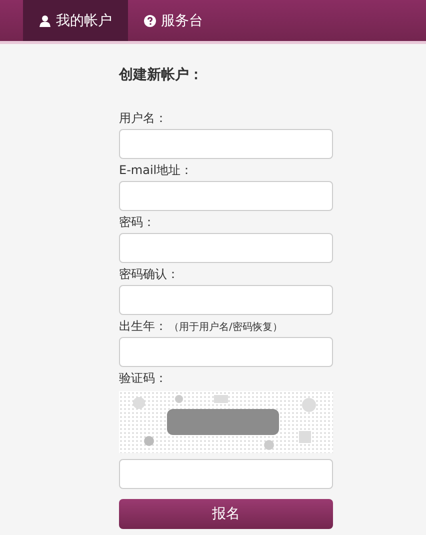 The image size is (426, 535). Describe the element at coordinates (143, 378) in the screenshot. I see `field-label: 验证码：` at that location.